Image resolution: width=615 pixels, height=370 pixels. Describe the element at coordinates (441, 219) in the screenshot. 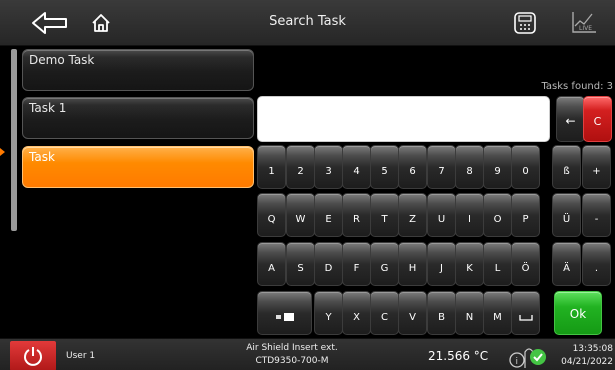

I see `key-label: U` at that location.